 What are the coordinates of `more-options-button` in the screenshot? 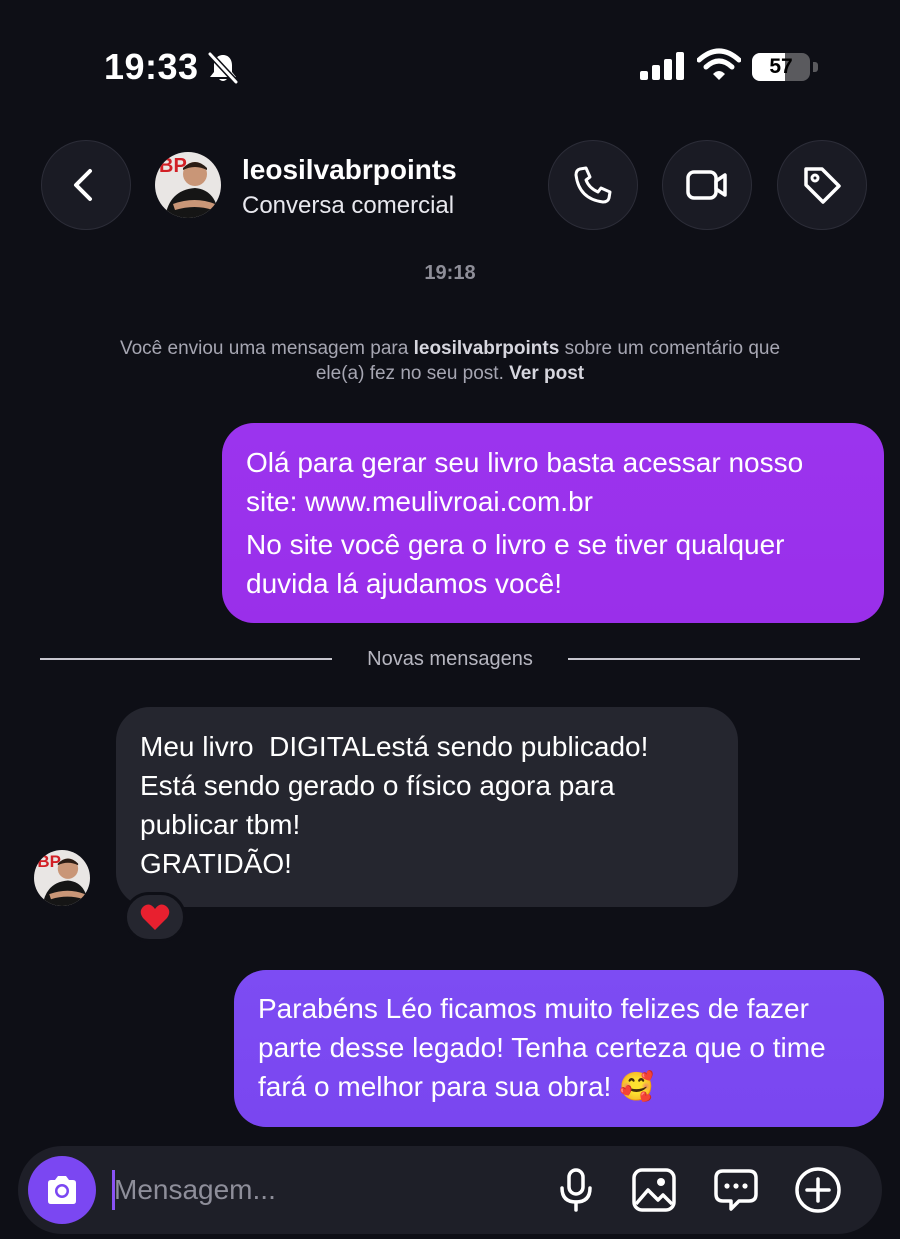 It's located at (818, 1190).